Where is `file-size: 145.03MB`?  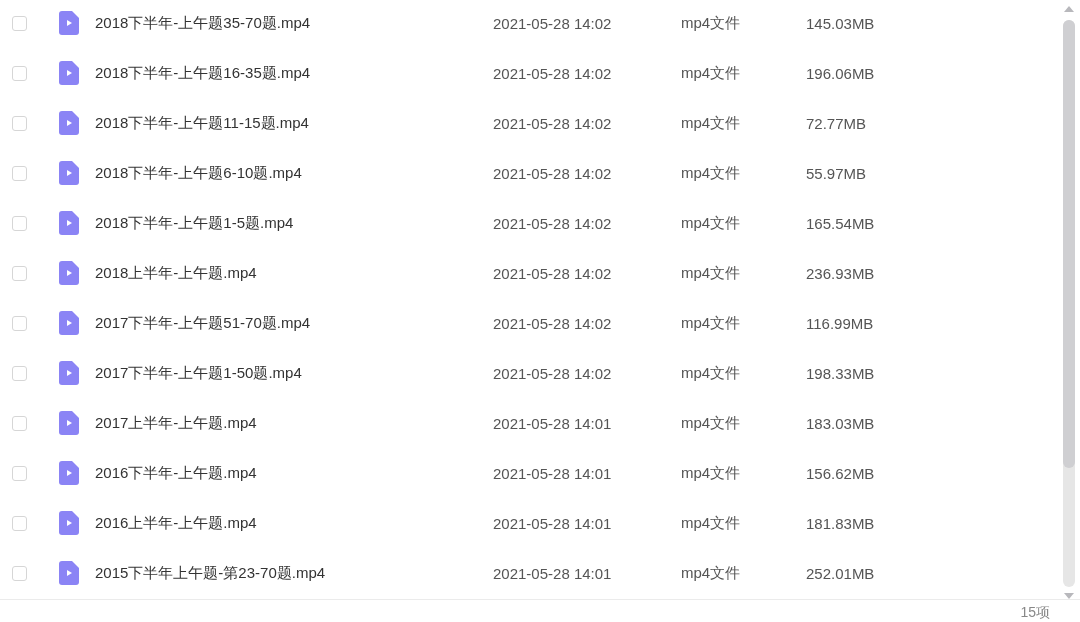 file-size: 145.03MB is located at coordinates (840, 23).